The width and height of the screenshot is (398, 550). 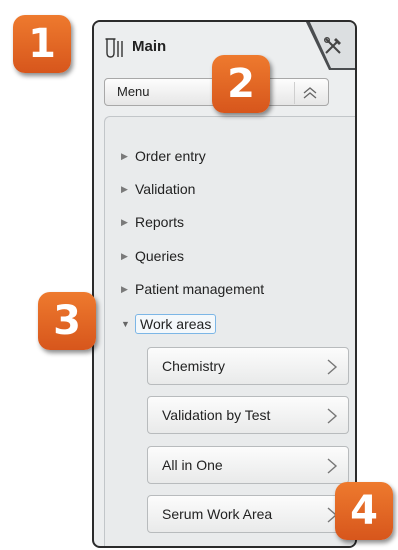 What do you see at coordinates (165, 189) in the screenshot?
I see `tree-item-label: Validation` at bounding box center [165, 189].